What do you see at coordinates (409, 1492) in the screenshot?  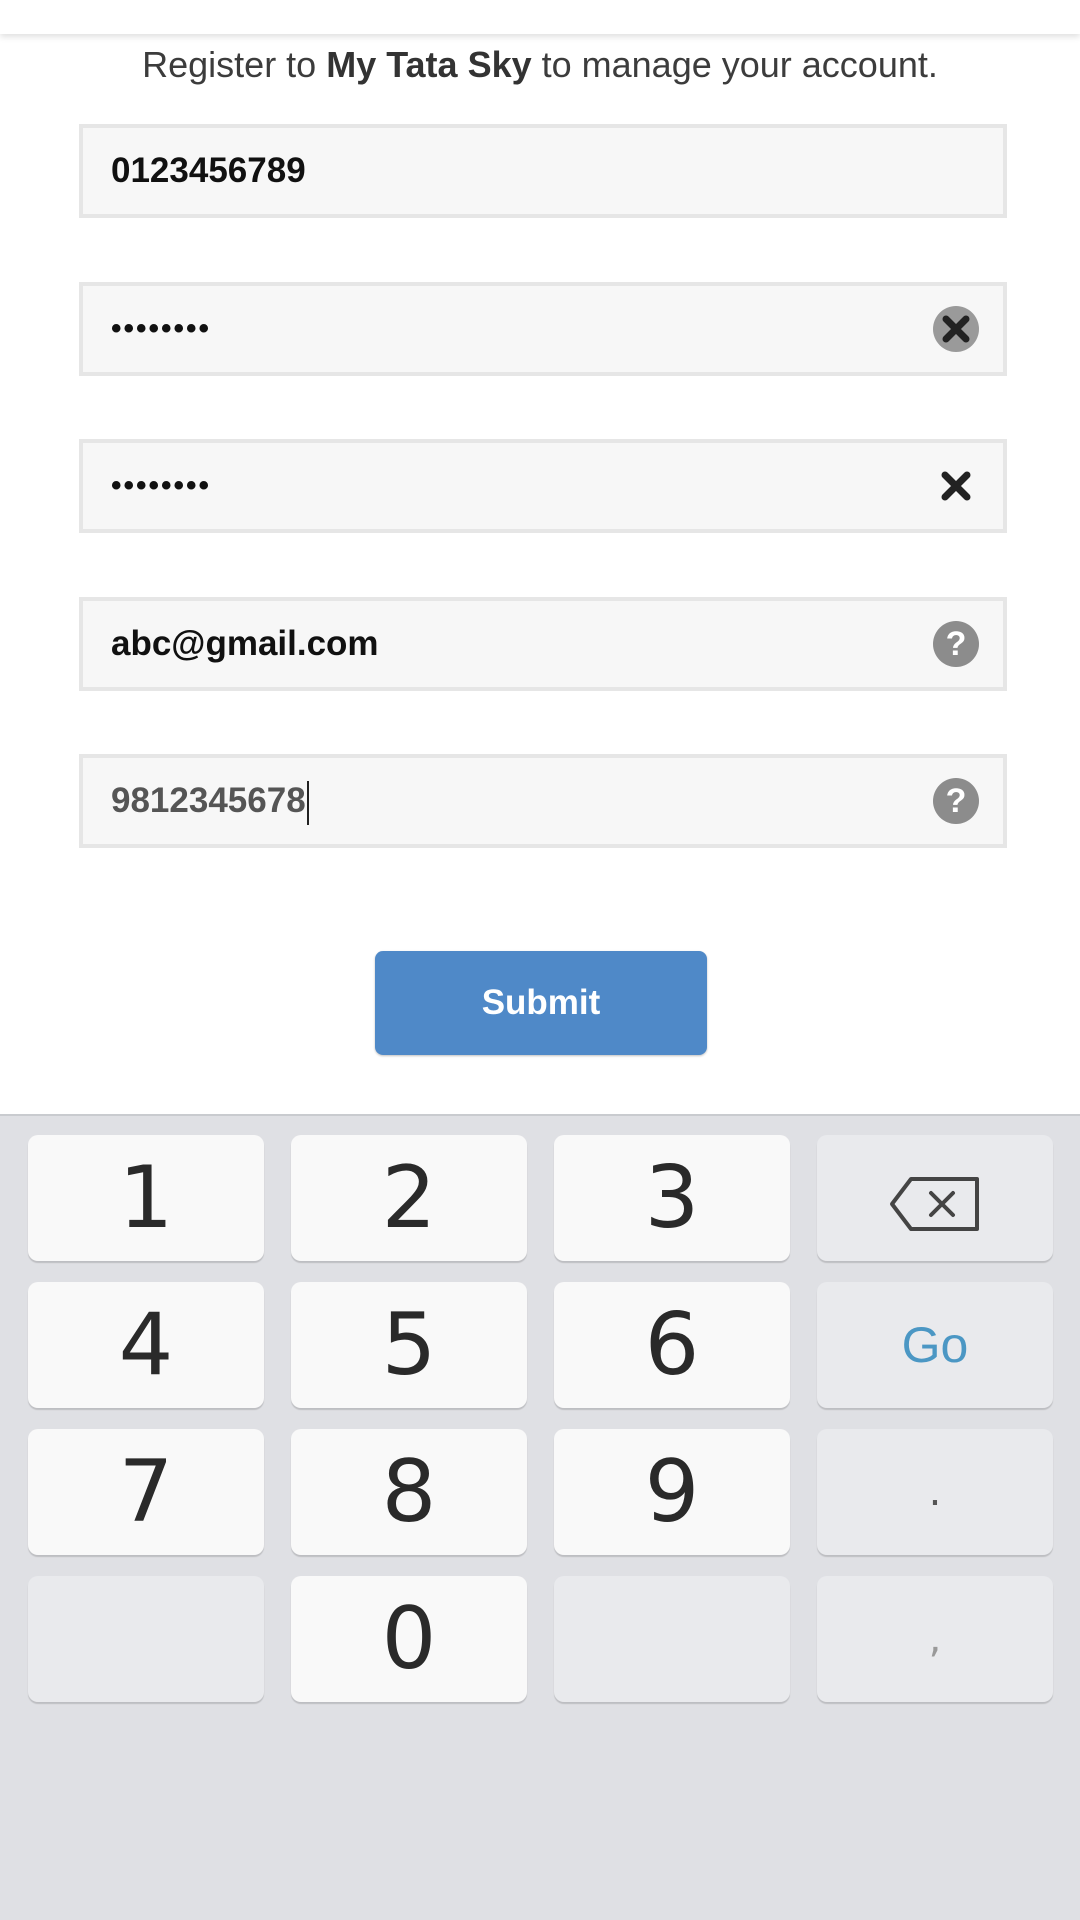 I see `key-8: 8` at bounding box center [409, 1492].